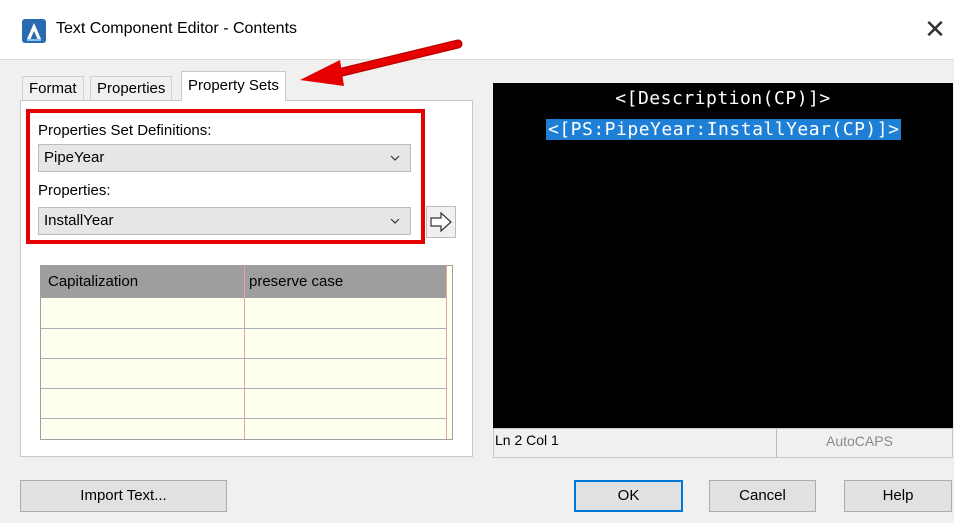  What do you see at coordinates (898, 496) in the screenshot?
I see `help-button: Help` at bounding box center [898, 496].